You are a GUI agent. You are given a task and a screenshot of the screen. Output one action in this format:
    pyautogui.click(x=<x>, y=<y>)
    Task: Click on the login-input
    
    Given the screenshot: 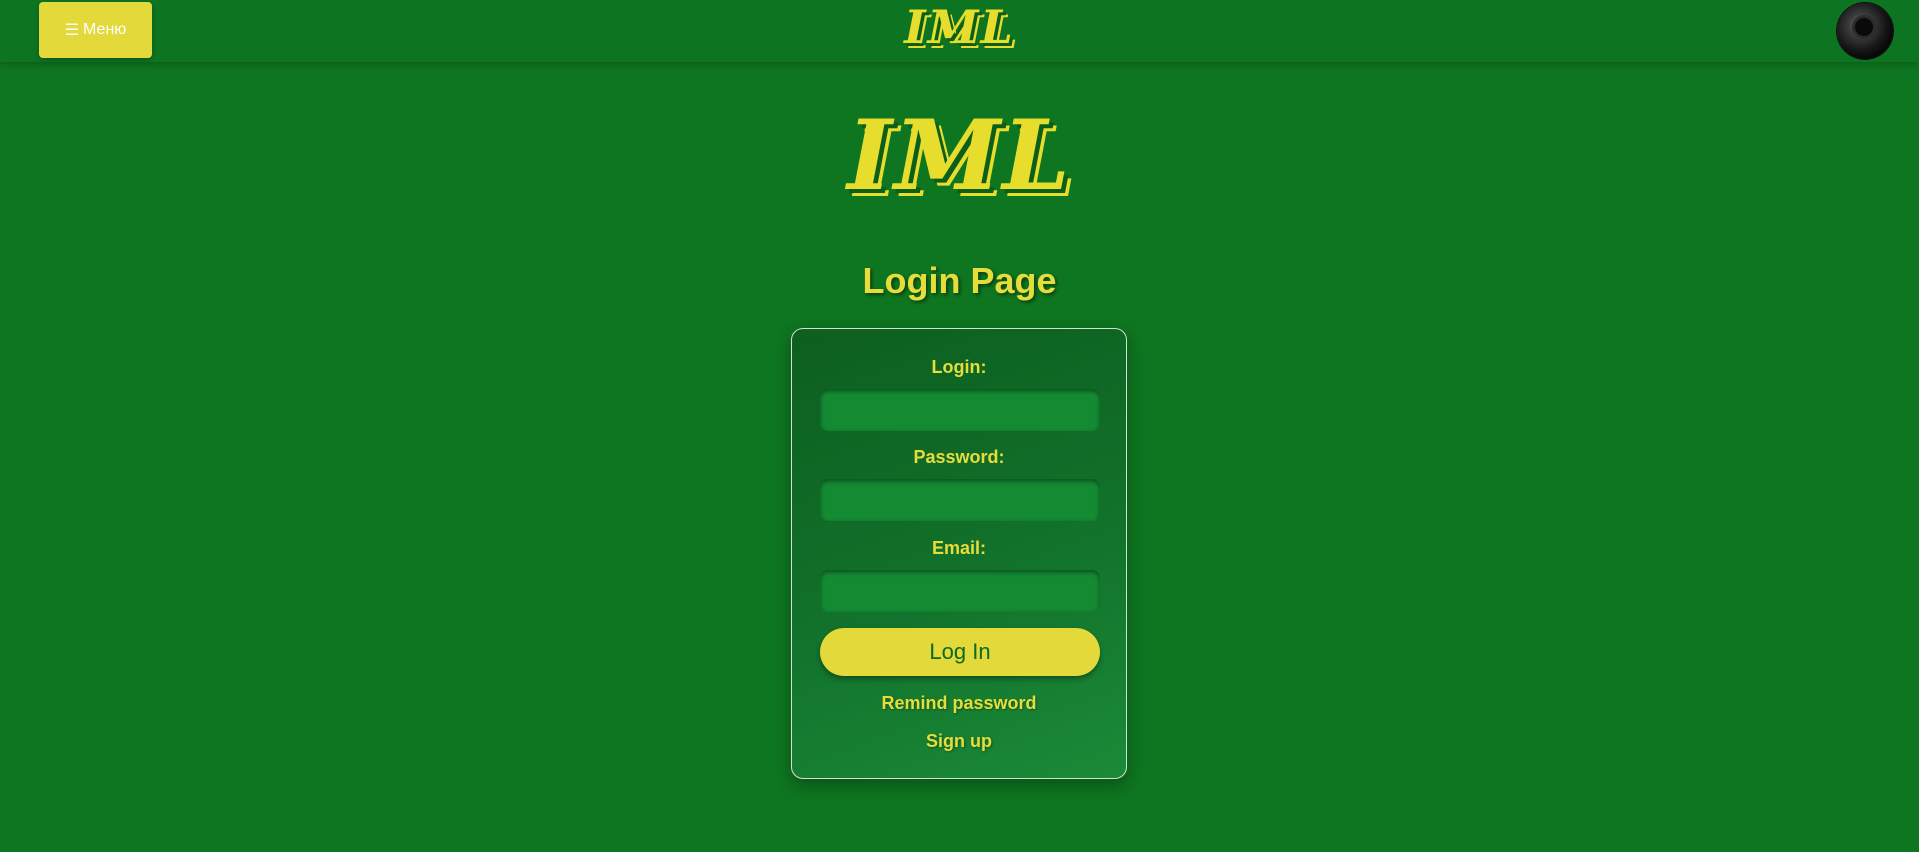 What is the action you would take?
    pyautogui.click(x=960, y=410)
    